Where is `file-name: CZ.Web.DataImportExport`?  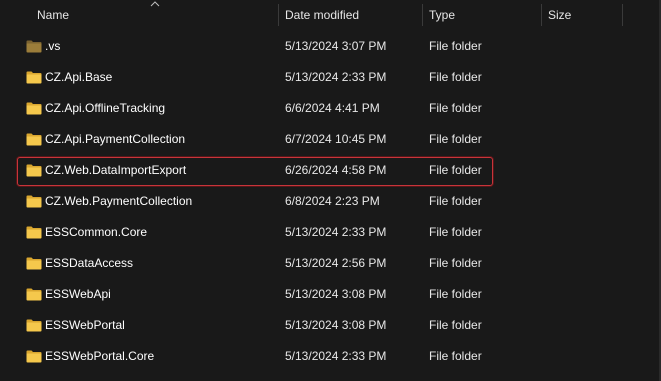
file-name: CZ.Web.DataImportExport is located at coordinates (115, 170).